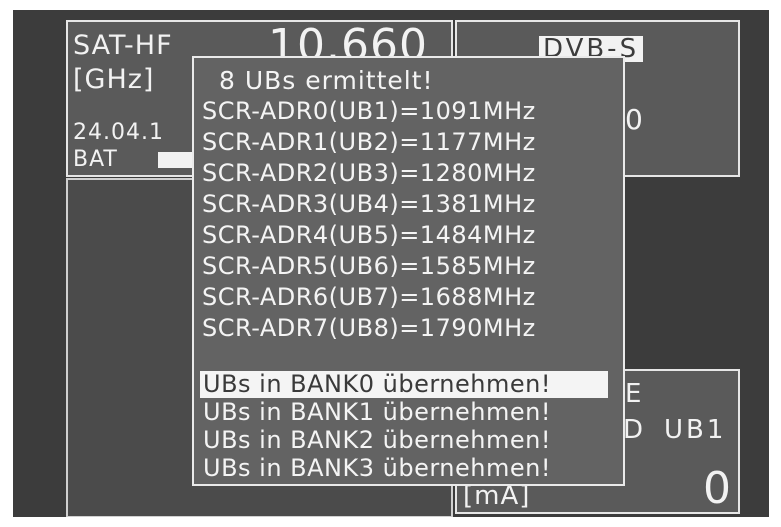  Describe the element at coordinates (123, 45) in the screenshot. I see `mode-label: SAT-HF` at that location.